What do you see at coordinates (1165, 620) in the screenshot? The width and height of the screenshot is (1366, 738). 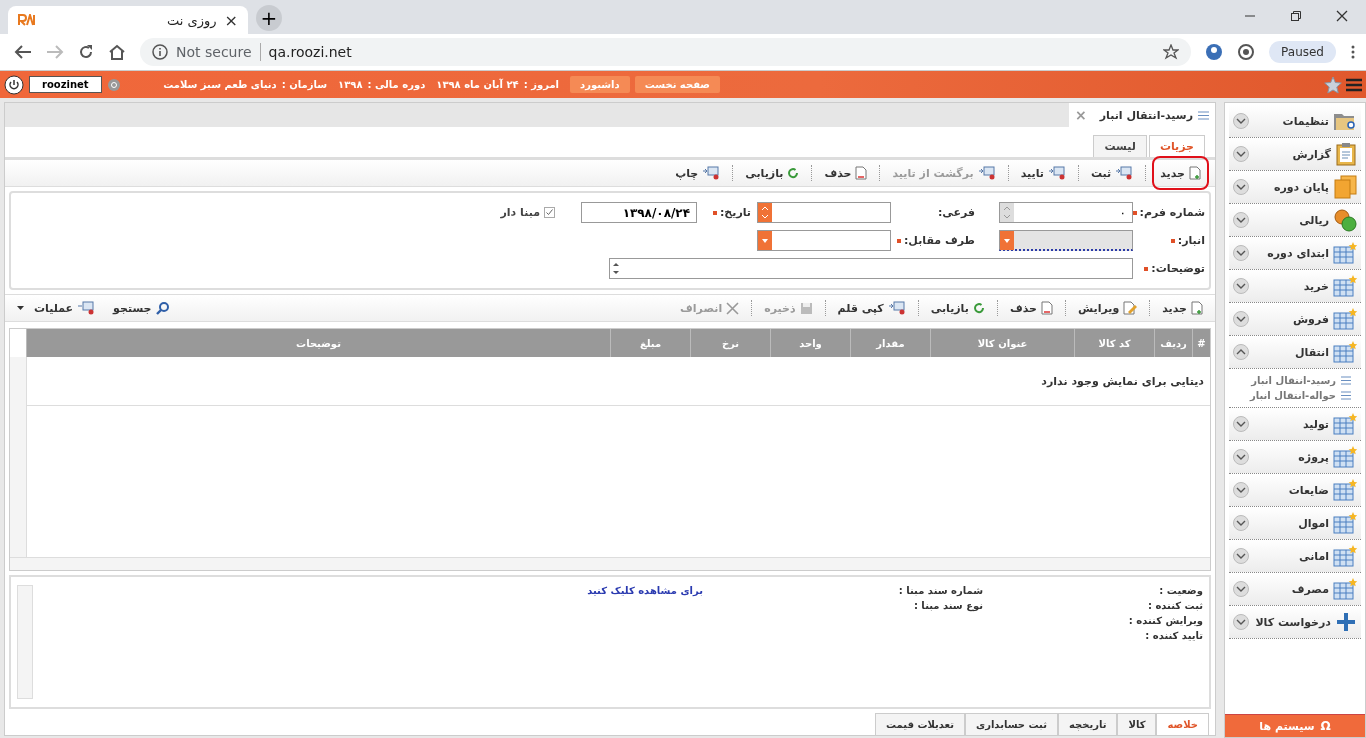 I see `summary-label: ویرایش کننده :` at bounding box center [1165, 620].